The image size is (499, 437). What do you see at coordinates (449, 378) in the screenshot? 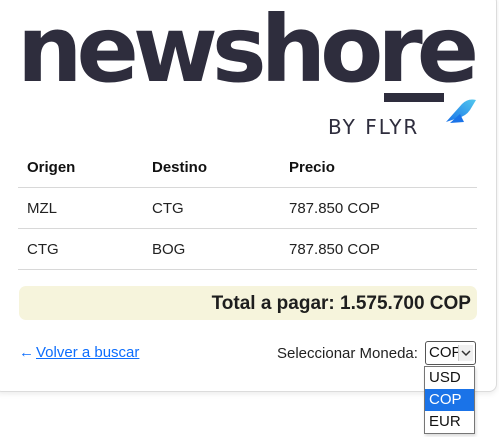
I see `currency-option-usd: USD` at bounding box center [449, 378].